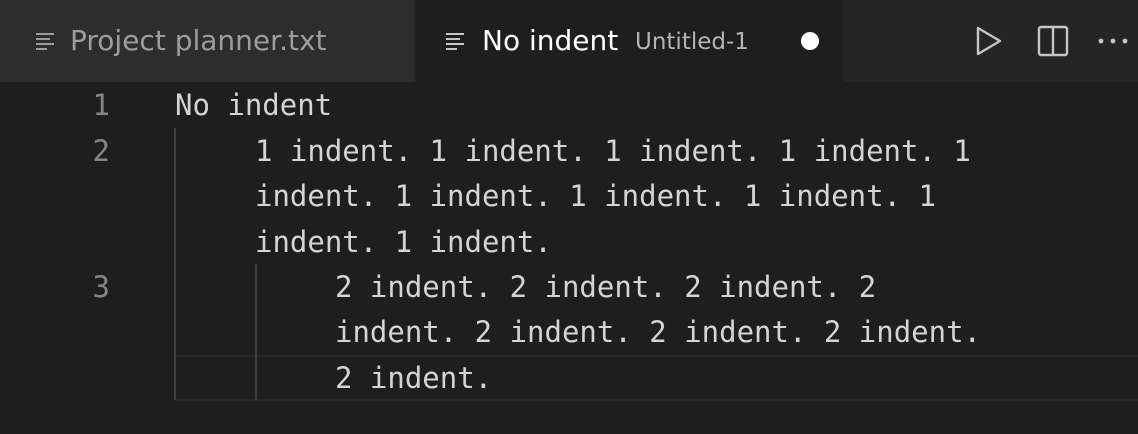 Image resolution: width=1138 pixels, height=434 pixels. I want to click on tab-label: No indent, so click(550, 40).